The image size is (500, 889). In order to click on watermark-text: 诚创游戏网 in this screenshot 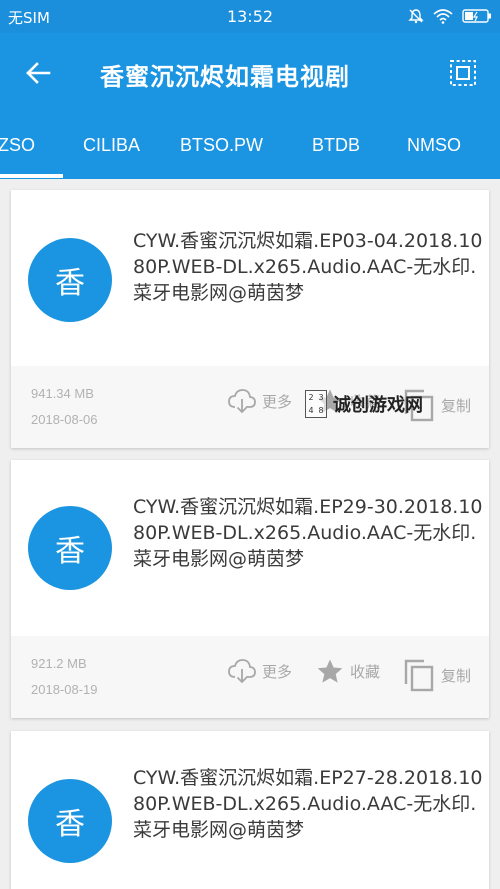, I will do `click(378, 405)`.